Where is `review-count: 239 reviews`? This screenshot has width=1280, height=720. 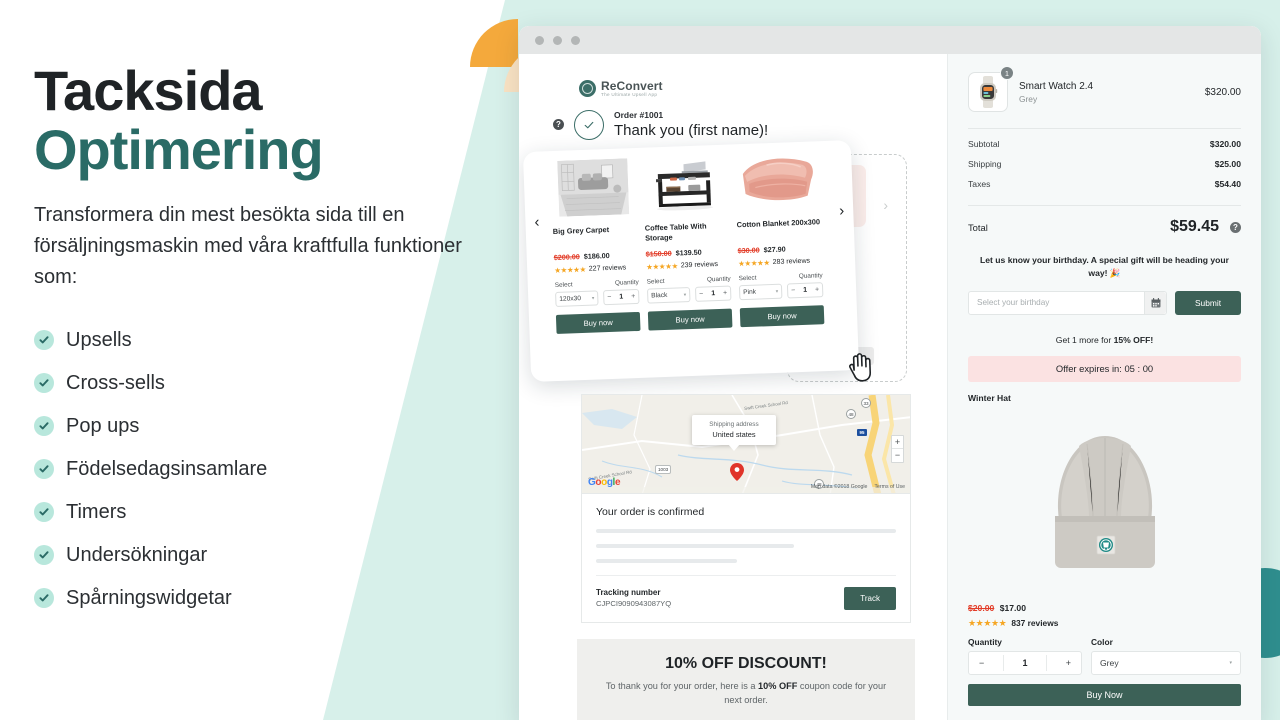 review-count: 239 reviews is located at coordinates (699, 265).